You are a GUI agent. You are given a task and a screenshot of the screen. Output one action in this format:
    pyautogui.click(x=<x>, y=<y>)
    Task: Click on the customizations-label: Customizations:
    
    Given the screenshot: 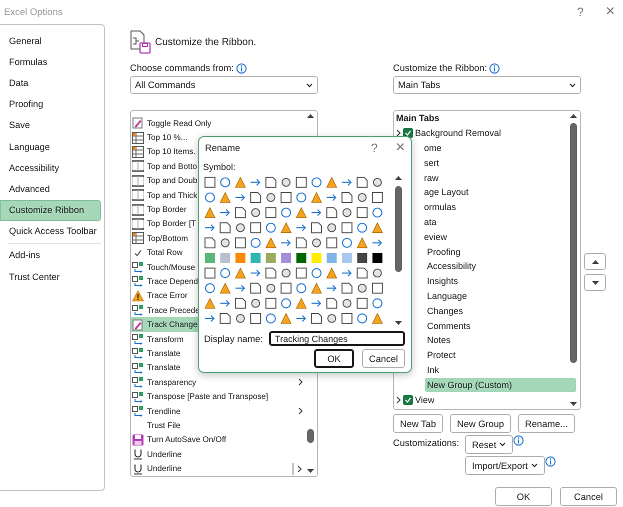 What is the action you would take?
    pyautogui.click(x=426, y=442)
    